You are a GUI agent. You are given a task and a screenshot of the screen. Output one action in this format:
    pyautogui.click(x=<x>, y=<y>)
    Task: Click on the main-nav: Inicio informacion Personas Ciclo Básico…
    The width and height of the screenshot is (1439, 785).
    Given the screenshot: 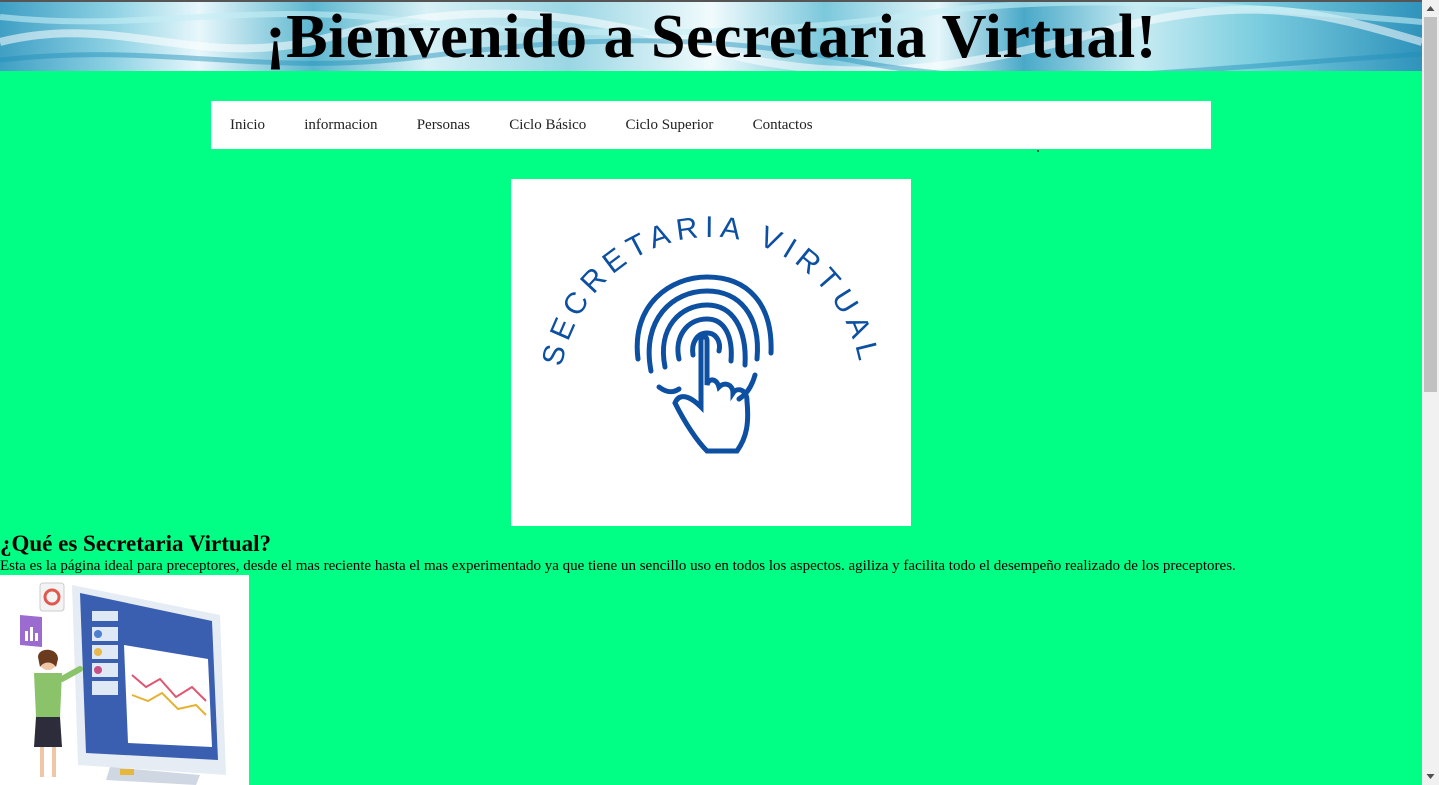 What is the action you would take?
    pyautogui.click(x=711, y=125)
    